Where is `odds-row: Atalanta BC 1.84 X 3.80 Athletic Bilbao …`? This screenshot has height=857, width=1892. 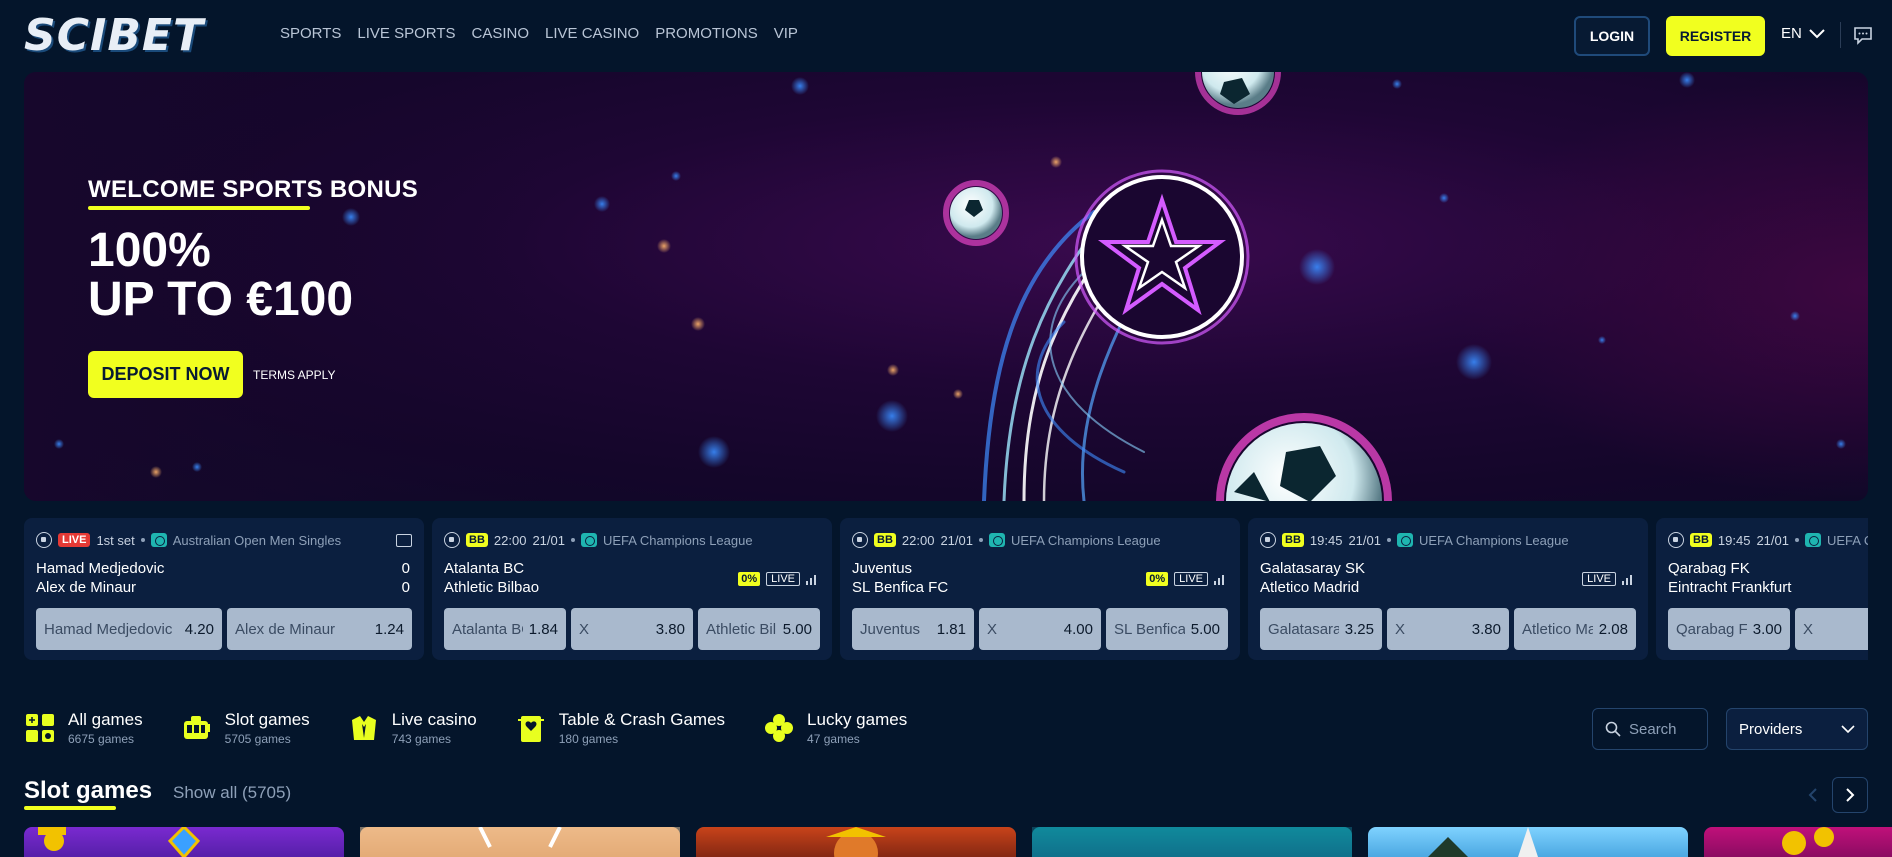
odds-row: Atalanta BC 1.84 X 3.80 Athletic Bilbao … is located at coordinates (632, 629).